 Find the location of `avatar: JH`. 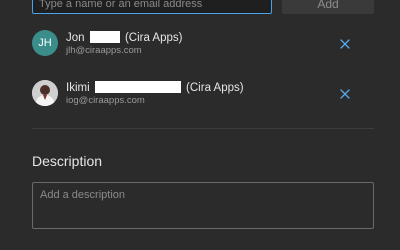

avatar: JH is located at coordinates (45, 43).